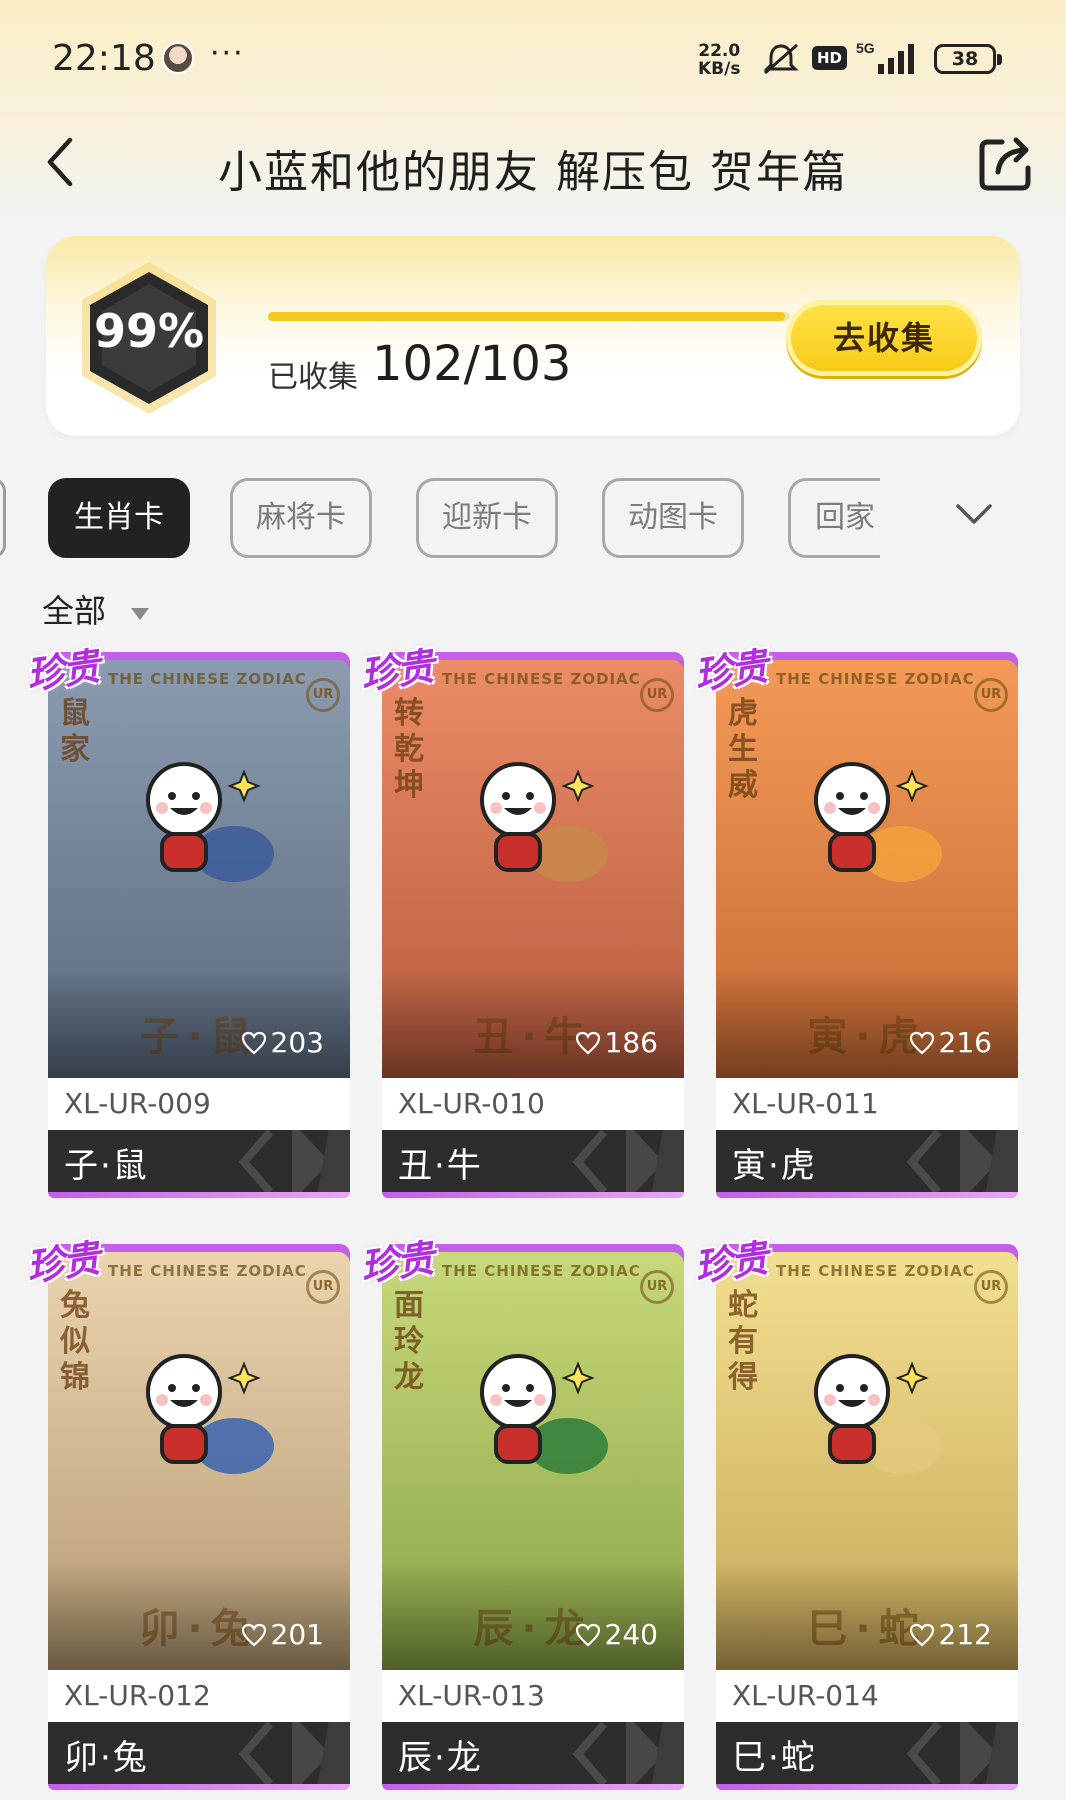  Describe the element at coordinates (75, 1341) in the screenshot. I see `card-vertical-text: 兔似锦` at that location.